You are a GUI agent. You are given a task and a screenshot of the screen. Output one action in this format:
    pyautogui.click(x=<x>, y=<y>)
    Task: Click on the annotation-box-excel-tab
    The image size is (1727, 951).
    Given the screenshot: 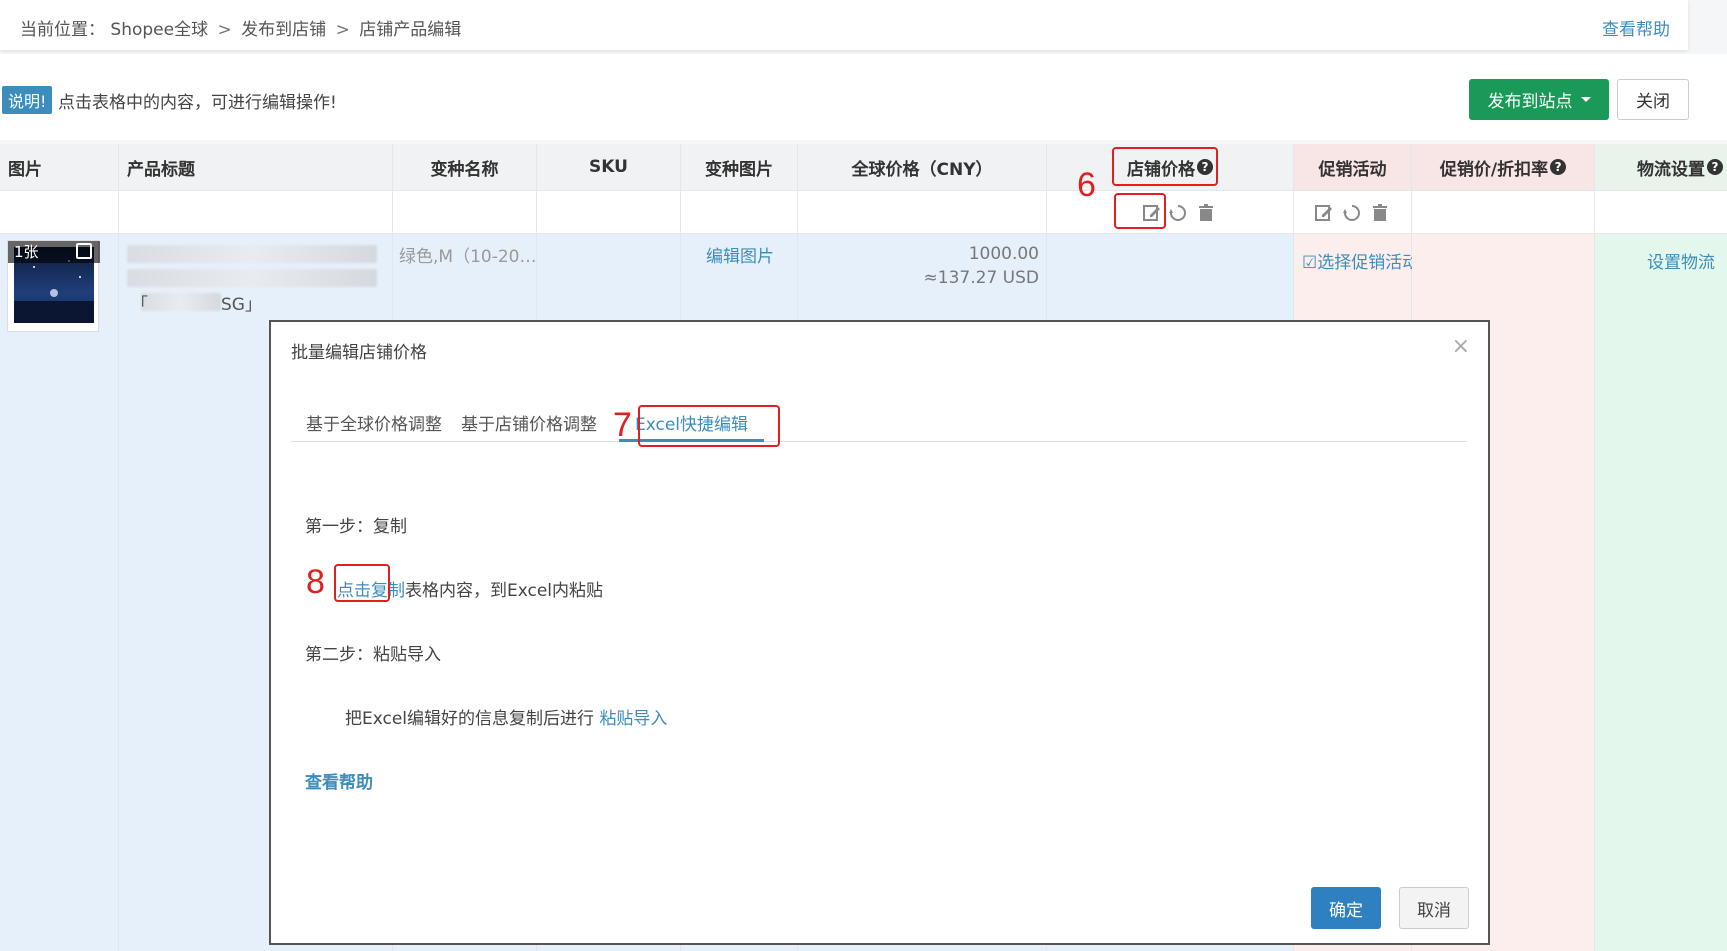 What is the action you would take?
    pyautogui.click(x=709, y=426)
    